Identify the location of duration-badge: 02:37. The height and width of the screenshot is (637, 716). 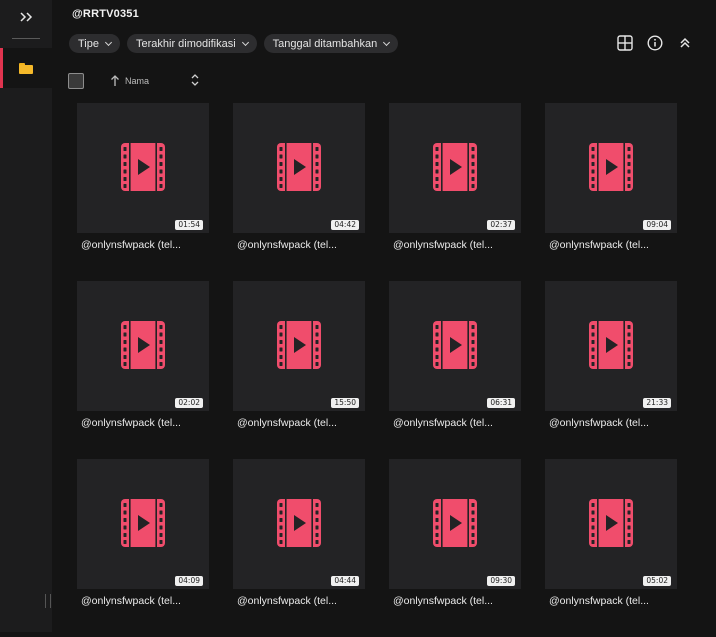
(501, 225).